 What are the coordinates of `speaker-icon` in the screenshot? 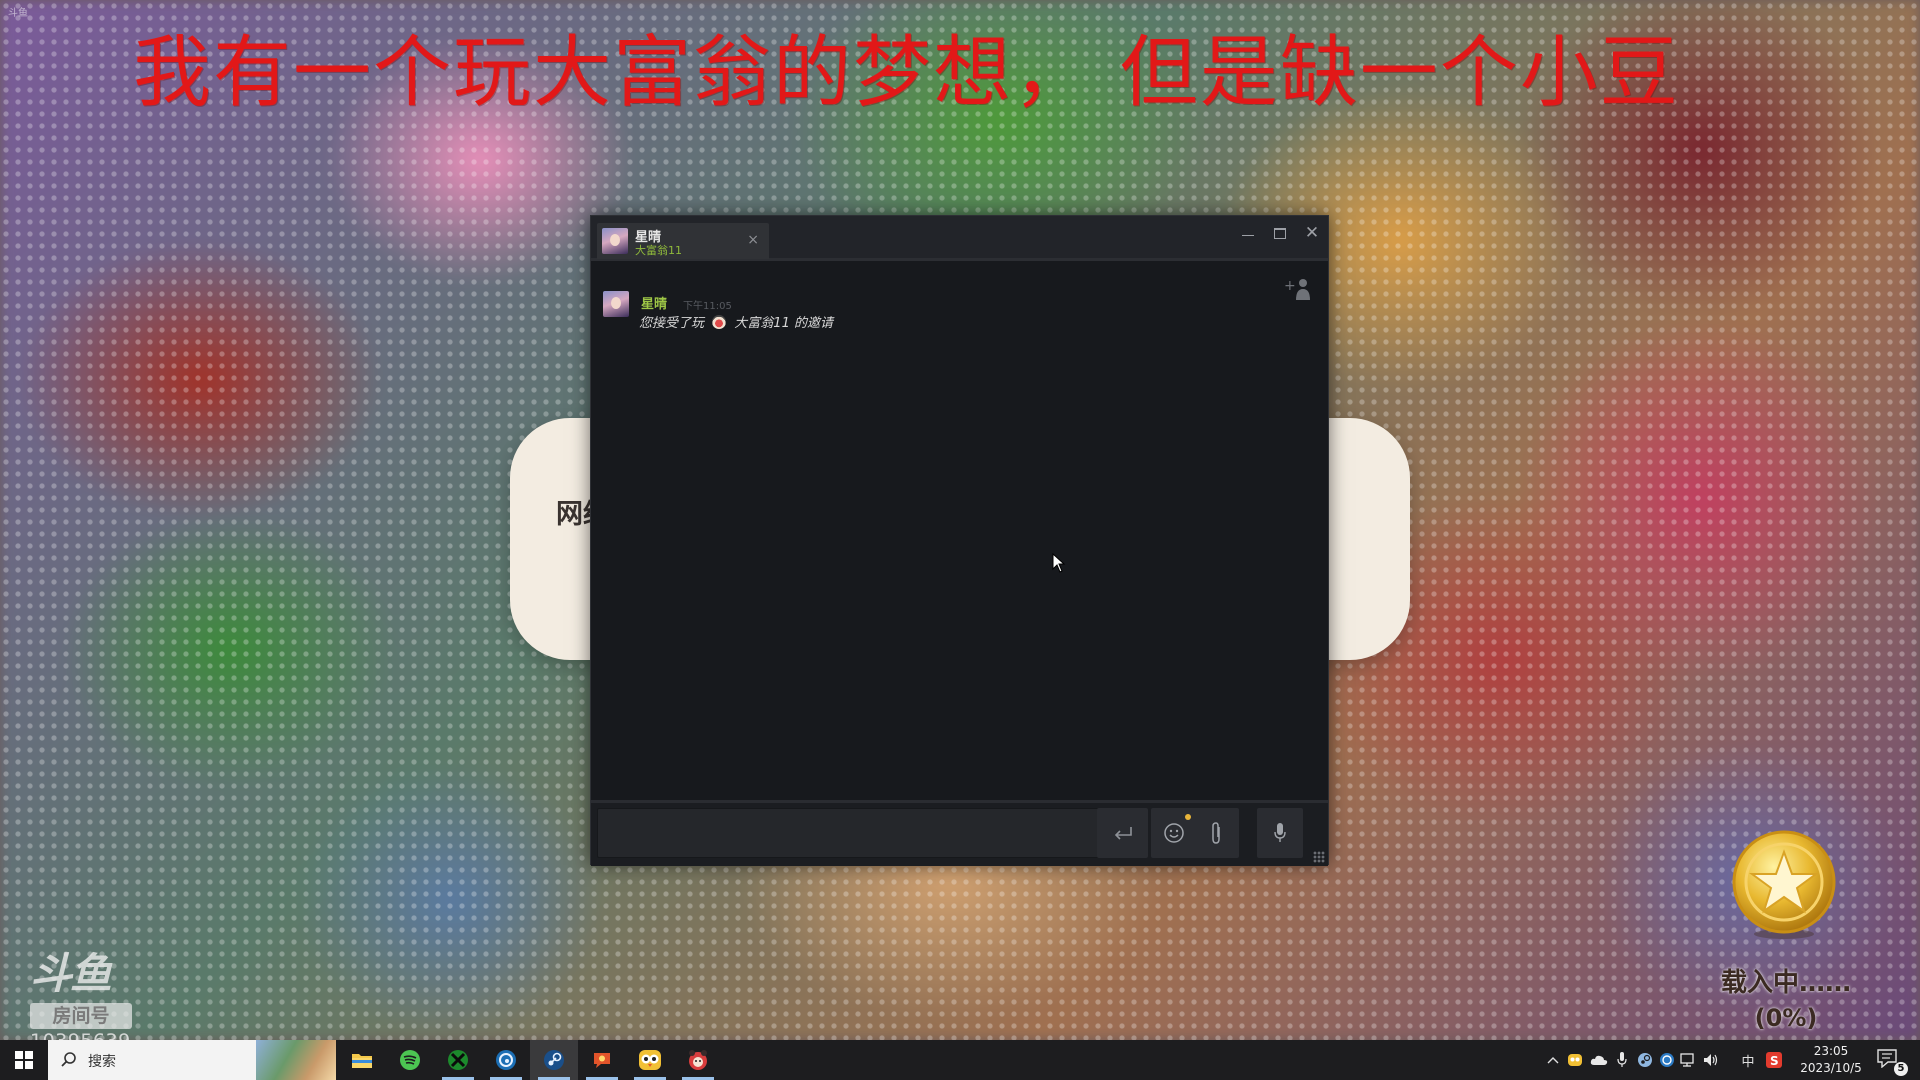 It's located at (1711, 1060).